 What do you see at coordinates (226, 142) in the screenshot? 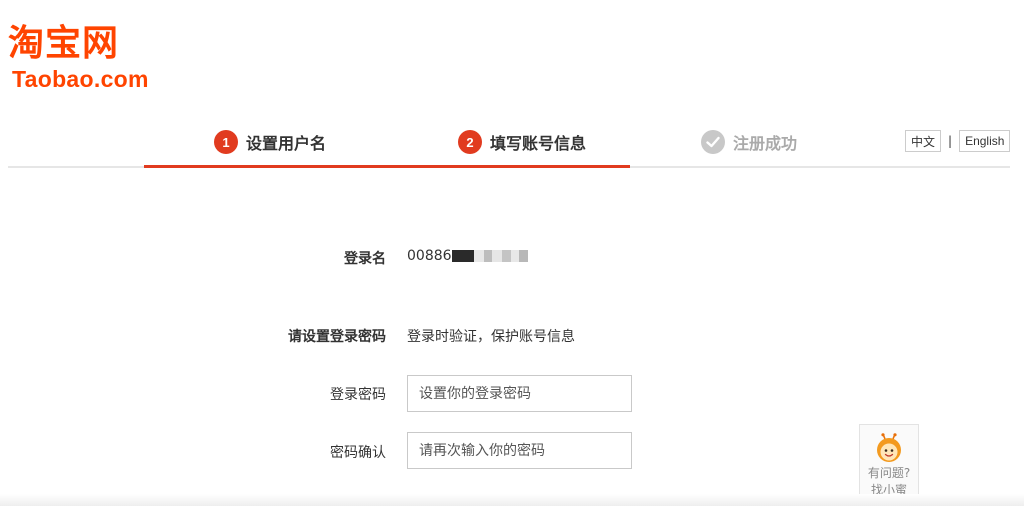
I see `step-number-badge: 1` at bounding box center [226, 142].